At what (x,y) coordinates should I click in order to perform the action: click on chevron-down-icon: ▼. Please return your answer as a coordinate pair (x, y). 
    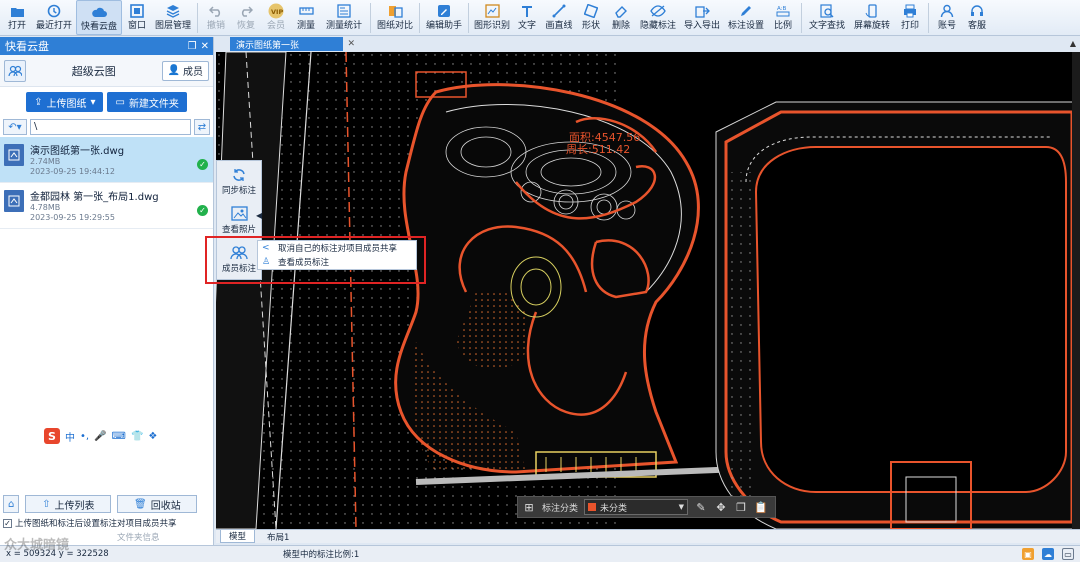
    Looking at the image, I should click on (681, 507).